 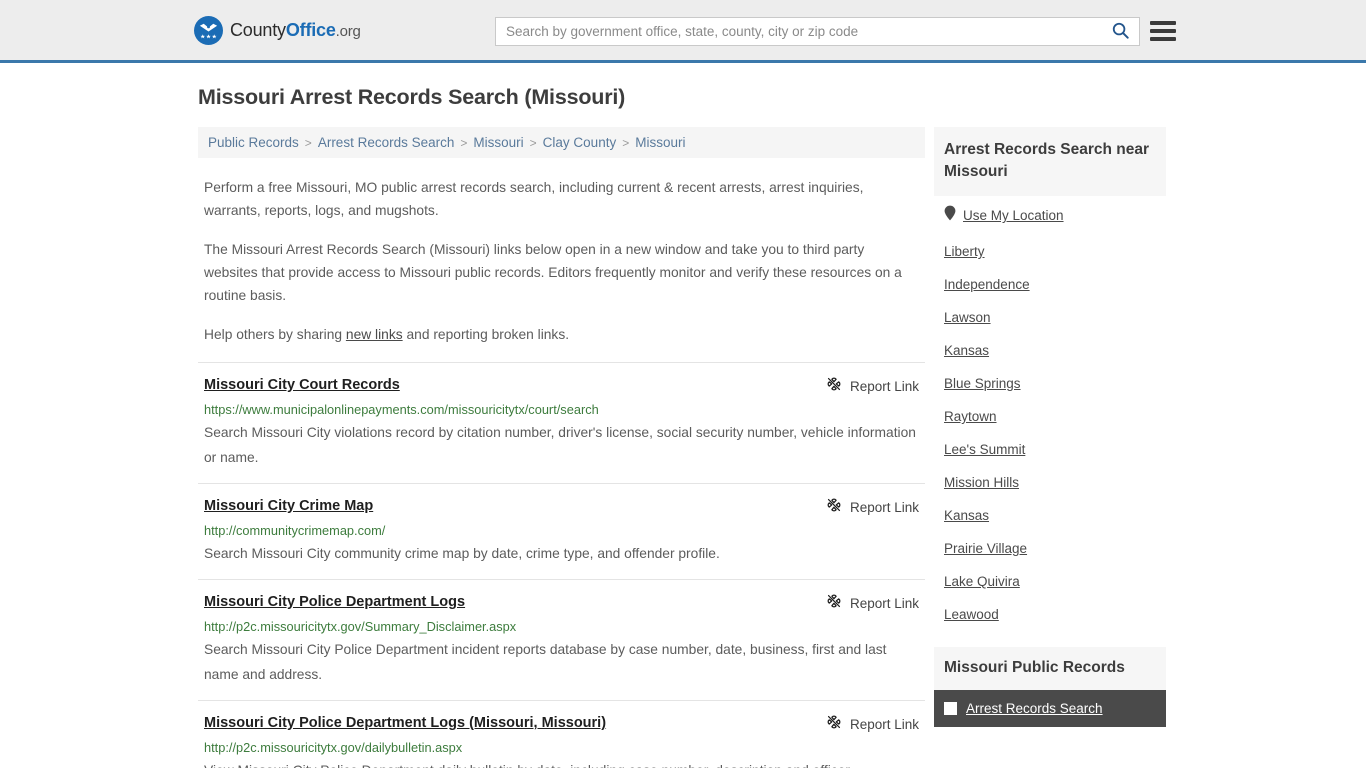 I want to click on sidebar-city-label: Lee's Summit, so click(x=985, y=449).